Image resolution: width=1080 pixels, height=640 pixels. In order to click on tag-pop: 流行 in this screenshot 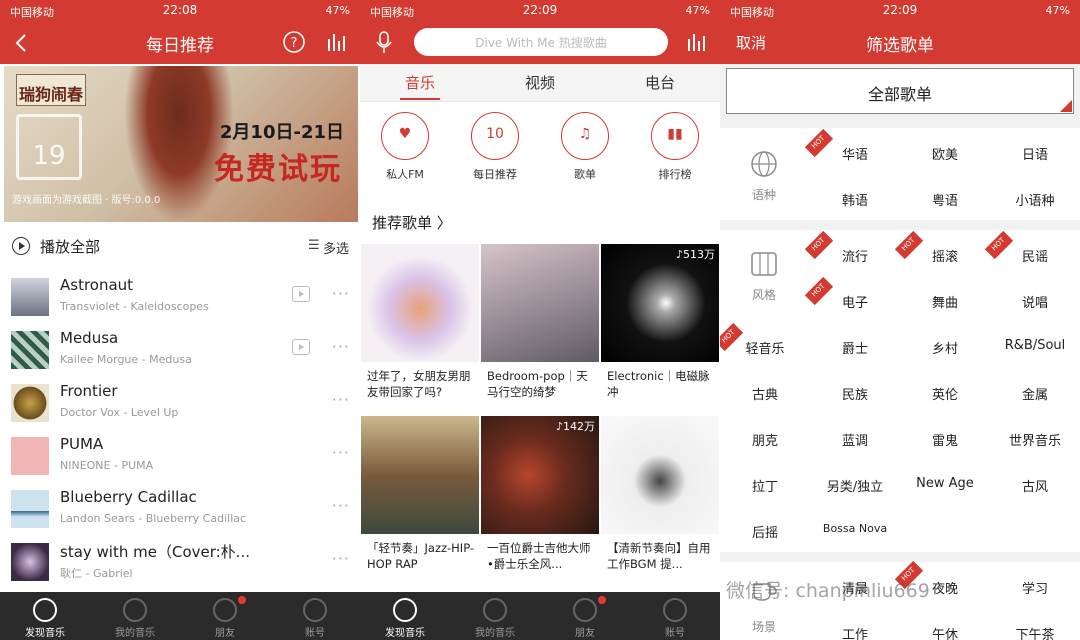, I will do `click(855, 255)`.